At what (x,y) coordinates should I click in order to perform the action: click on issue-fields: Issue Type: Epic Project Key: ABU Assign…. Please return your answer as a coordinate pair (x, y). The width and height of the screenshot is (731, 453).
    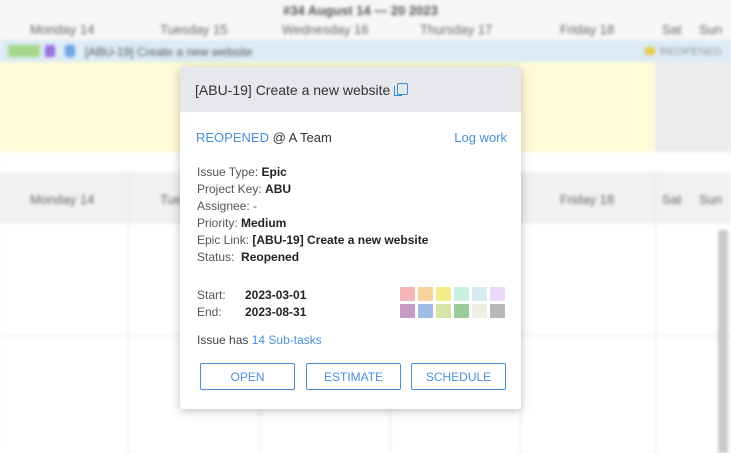
    Looking at the image, I should click on (312, 215).